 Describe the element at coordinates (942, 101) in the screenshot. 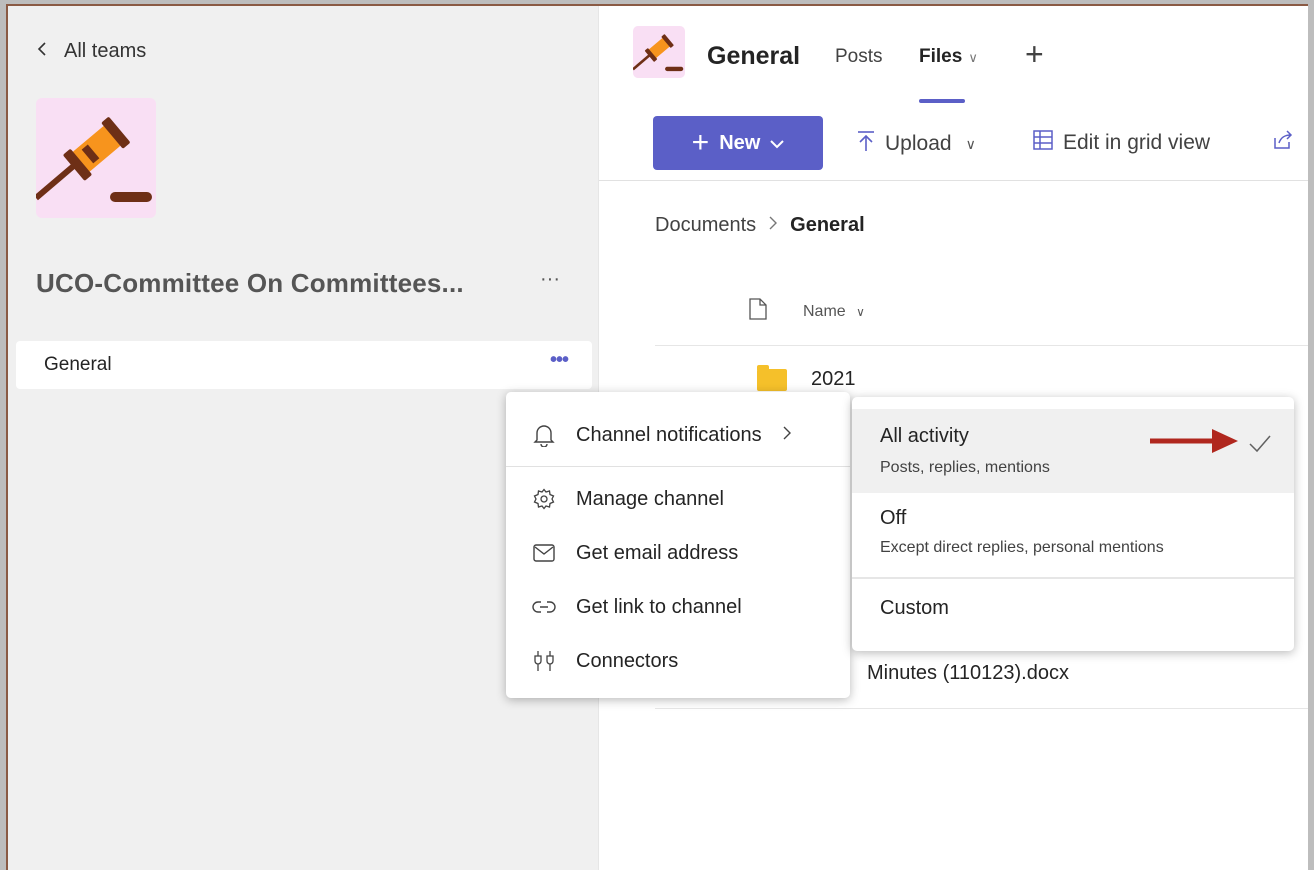

I see `active-tab-indicator` at that location.